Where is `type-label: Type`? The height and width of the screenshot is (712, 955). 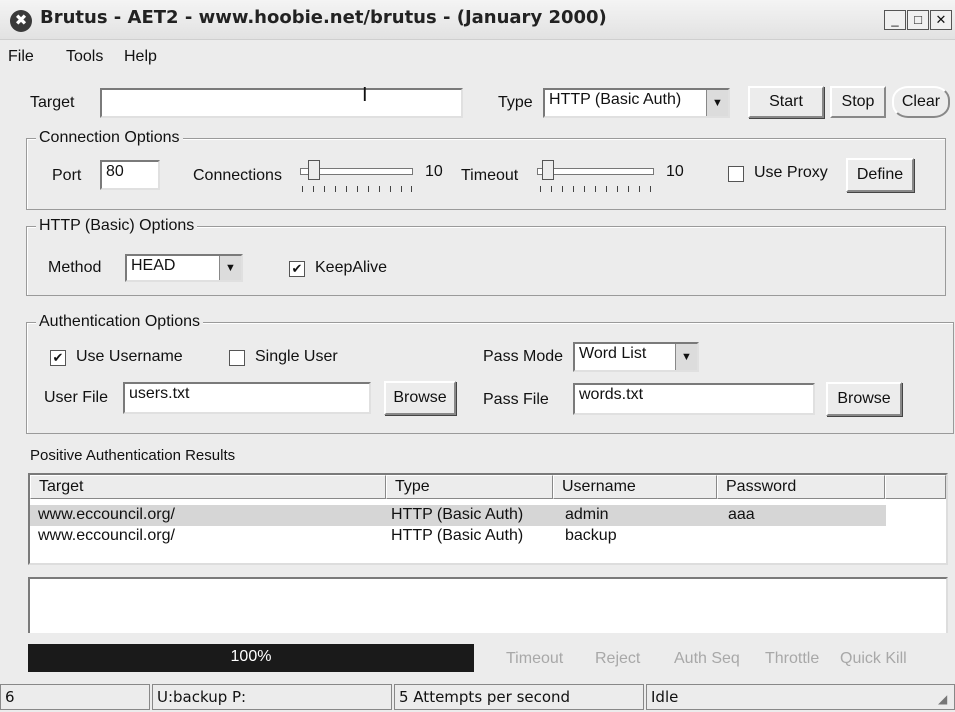 type-label: Type is located at coordinates (515, 102).